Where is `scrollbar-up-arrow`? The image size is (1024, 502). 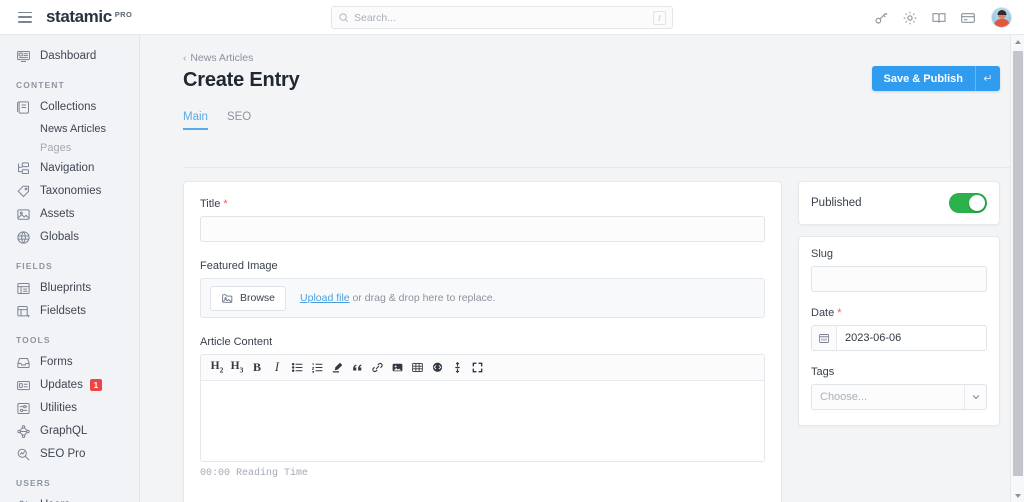
scrollbar-up-arrow is located at coordinates (1017, 41).